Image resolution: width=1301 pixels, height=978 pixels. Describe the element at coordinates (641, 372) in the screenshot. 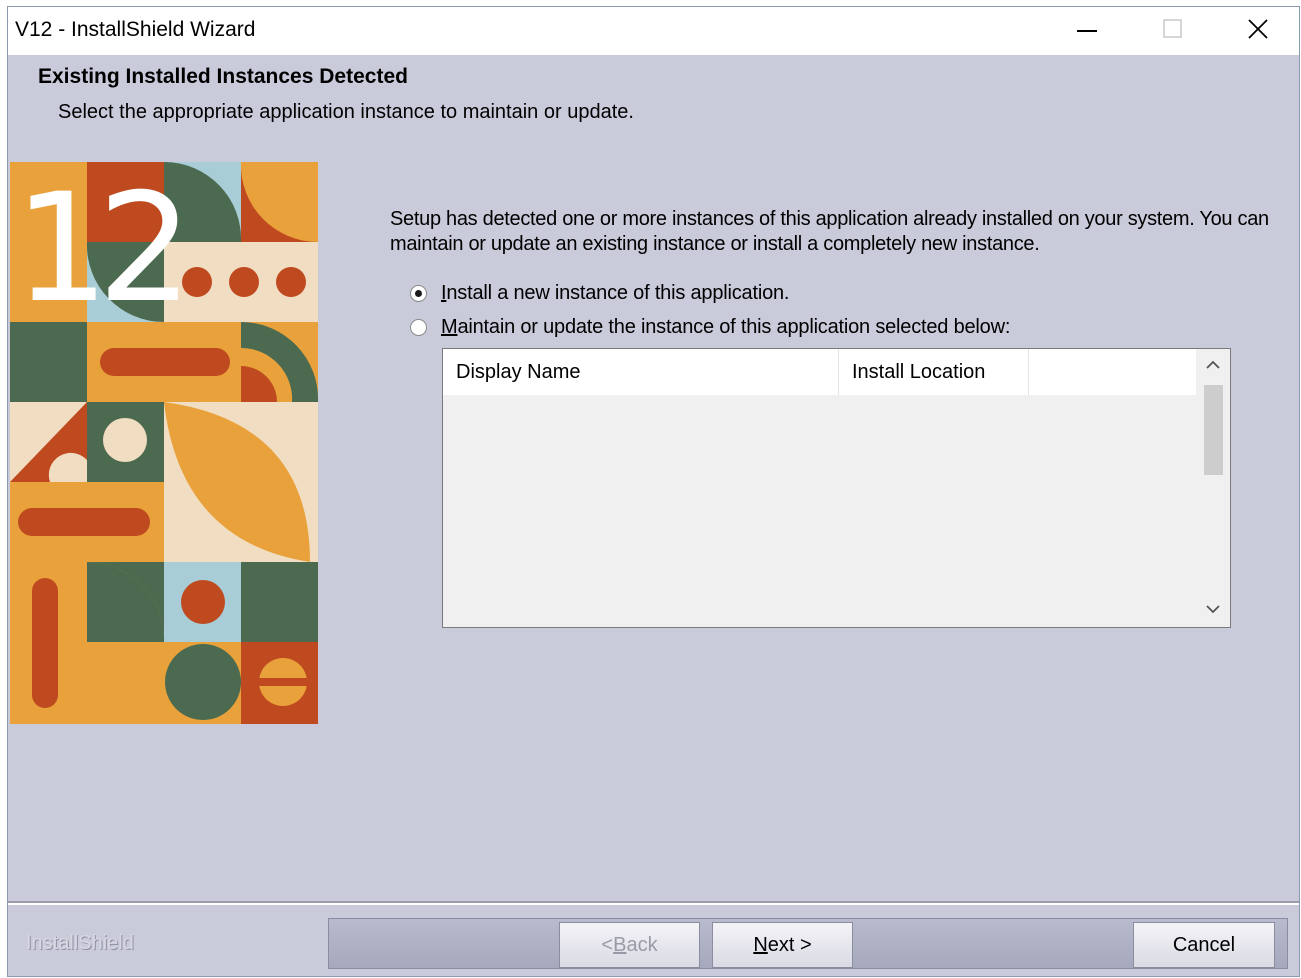

I see `column-header-display-name: Display Name` at that location.